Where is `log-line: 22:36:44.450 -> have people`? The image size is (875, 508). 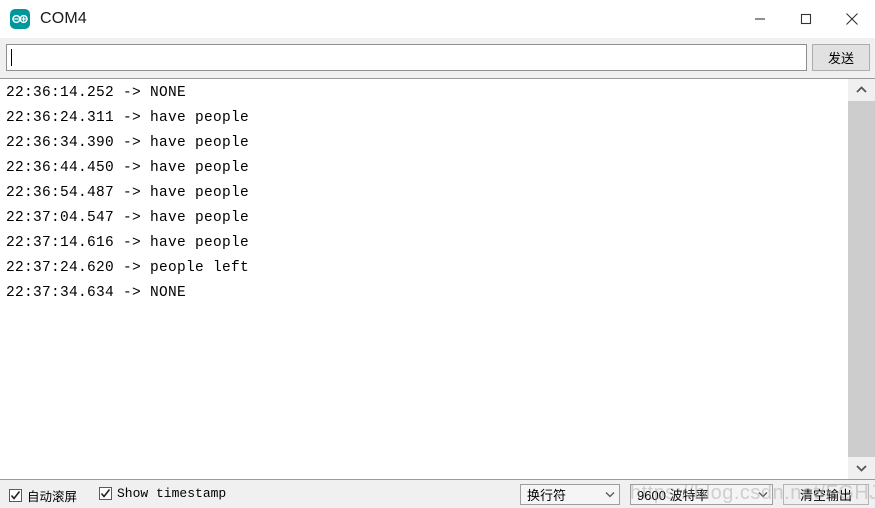
log-line: 22:36:44.450 -> have people is located at coordinates (128, 168).